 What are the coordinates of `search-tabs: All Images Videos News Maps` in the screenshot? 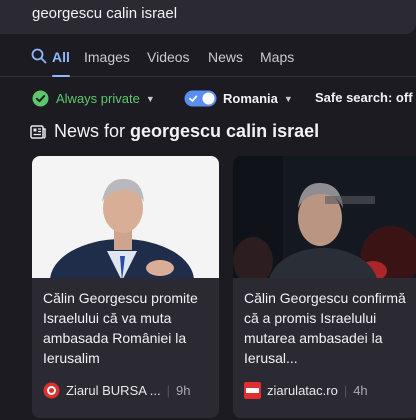 It's located at (208, 60).